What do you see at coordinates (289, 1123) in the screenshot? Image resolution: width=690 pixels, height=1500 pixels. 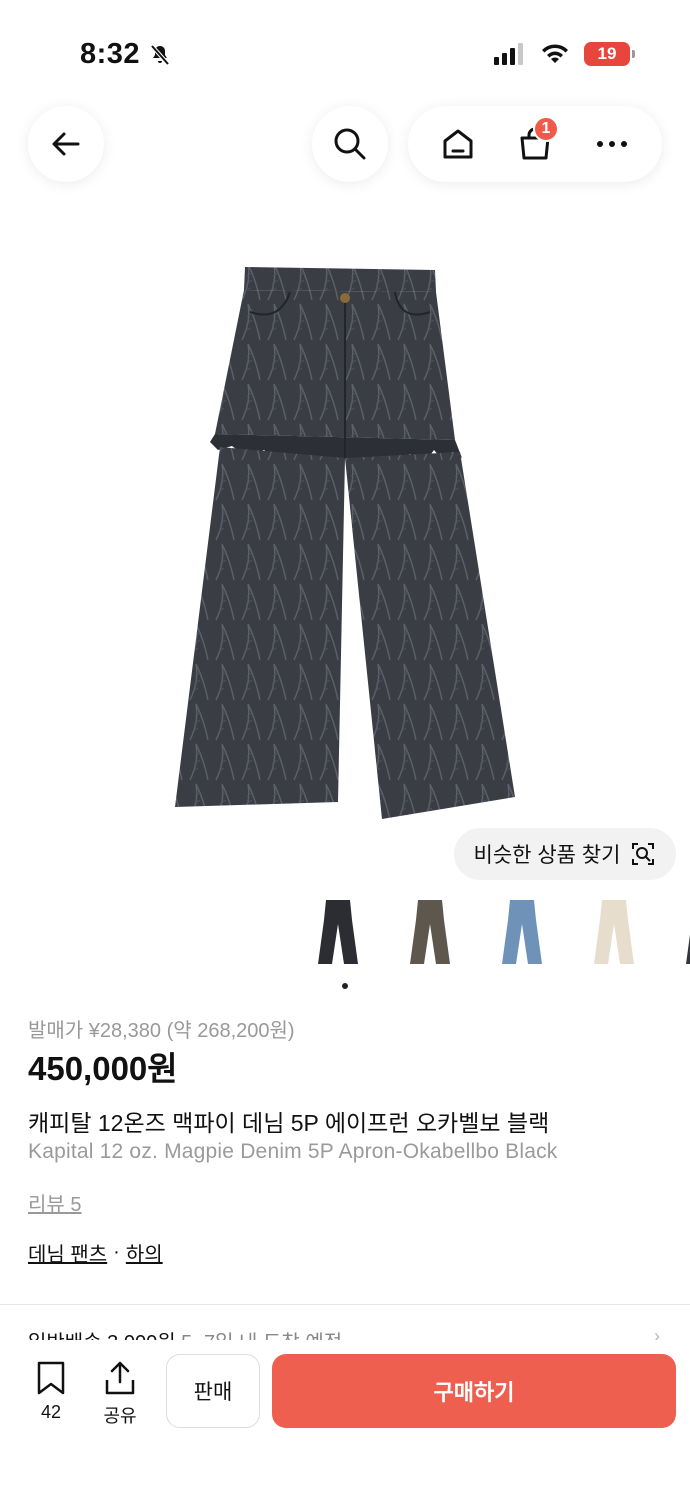 I see `product-title-korean: 캐피탈 12온즈 맥파이 데님 5P 에이프런 오카벨보 블랙` at bounding box center [289, 1123].